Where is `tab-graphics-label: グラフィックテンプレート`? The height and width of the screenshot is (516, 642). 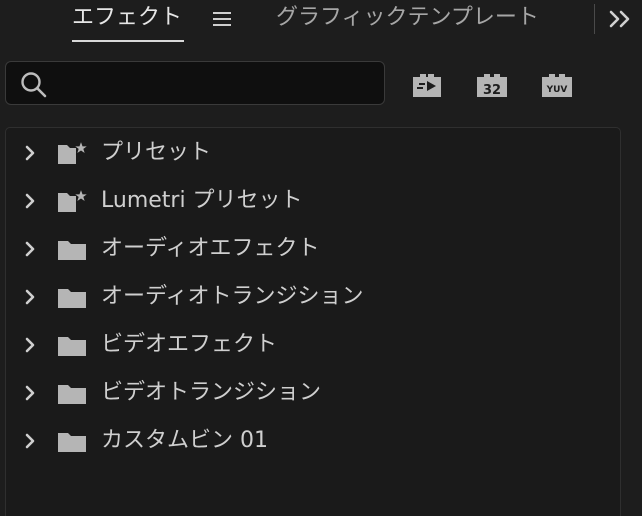
tab-graphics-label: グラフィックテンプレート is located at coordinates (407, 17).